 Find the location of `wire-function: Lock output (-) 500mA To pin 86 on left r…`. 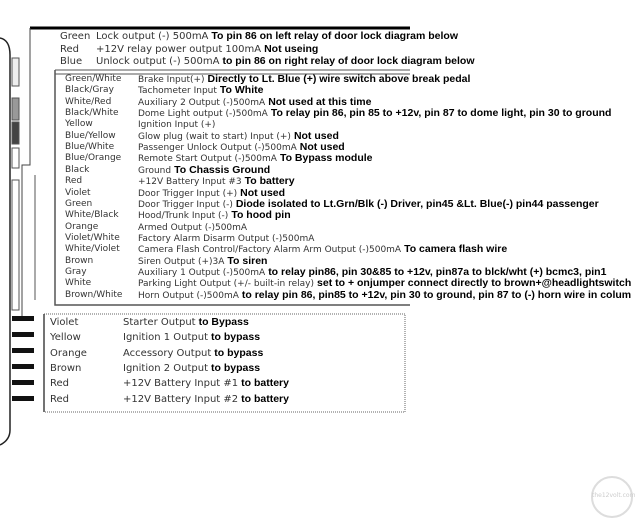

wire-function: Lock output (-) 500mA To pin 86 on left r… is located at coordinates (277, 37).